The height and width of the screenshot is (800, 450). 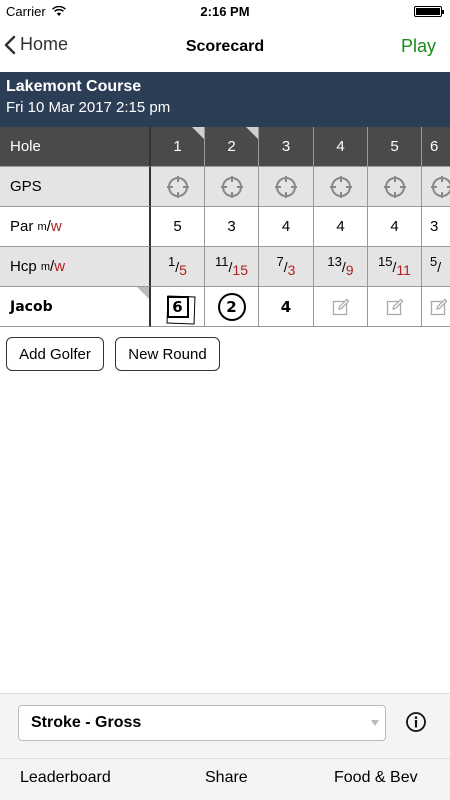 I want to click on hcp-value-2: 11/15, so click(x=232, y=267).